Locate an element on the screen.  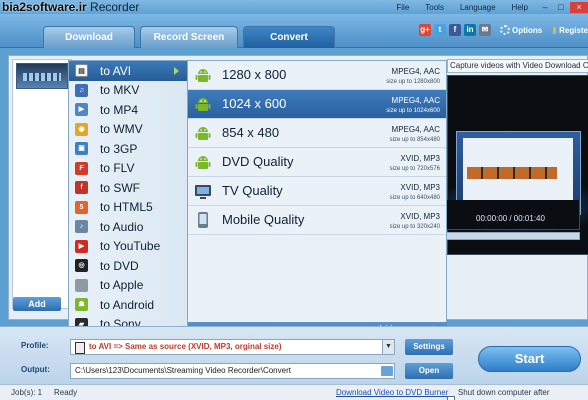
format-item-flv: Fto FLV is located at coordinates (128, 169).